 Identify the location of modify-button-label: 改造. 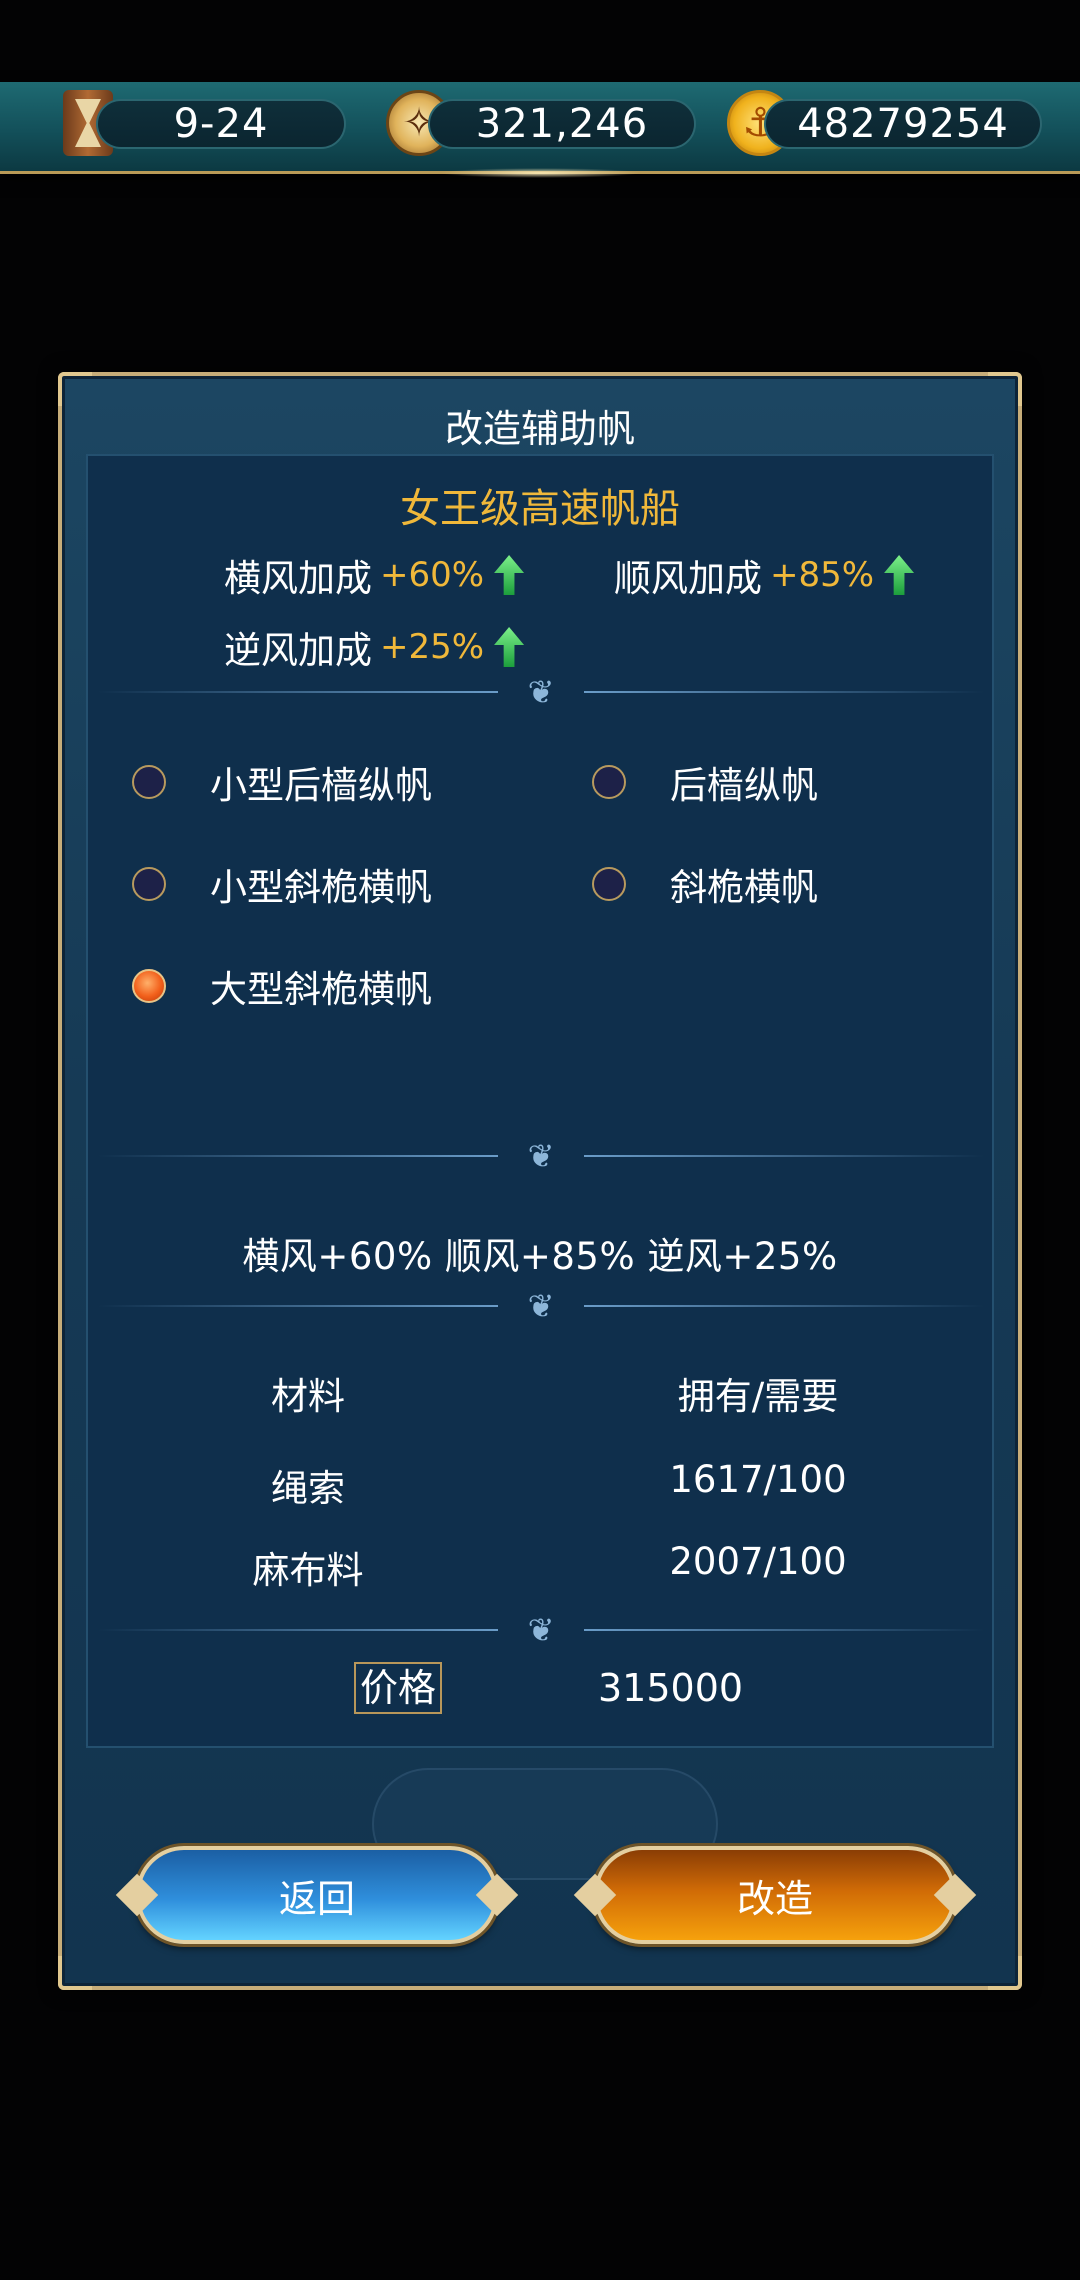
(774, 1898).